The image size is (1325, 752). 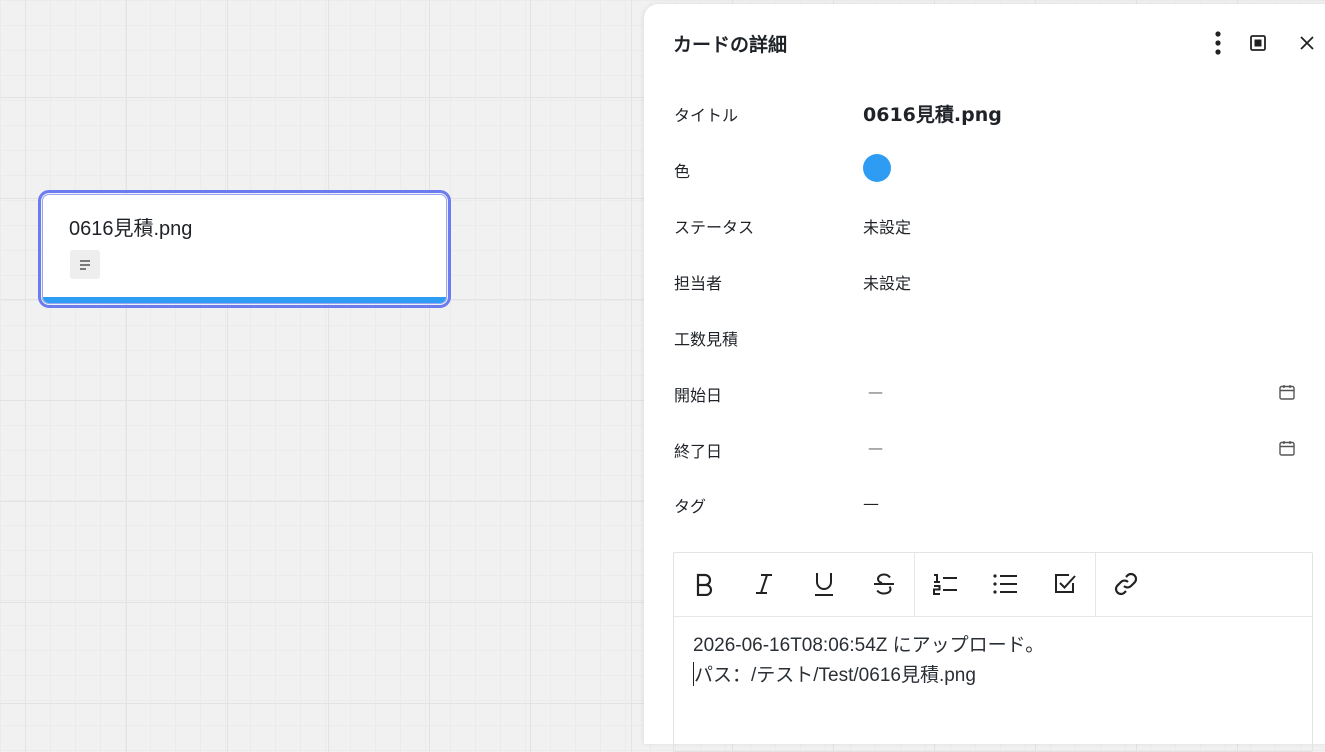 I want to click on tags-label: タグ, so click(x=690, y=506).